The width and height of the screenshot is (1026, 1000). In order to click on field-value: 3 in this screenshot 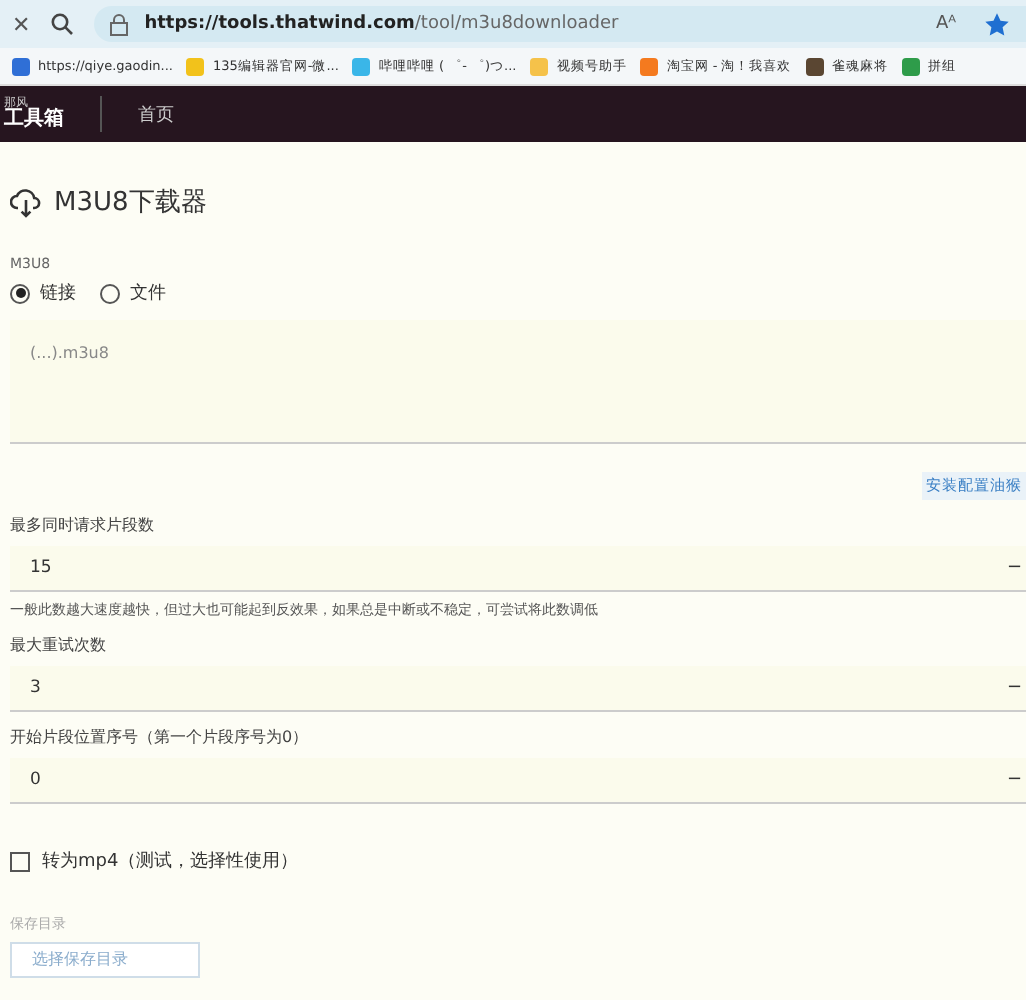, I will do `click(35, 688)`.